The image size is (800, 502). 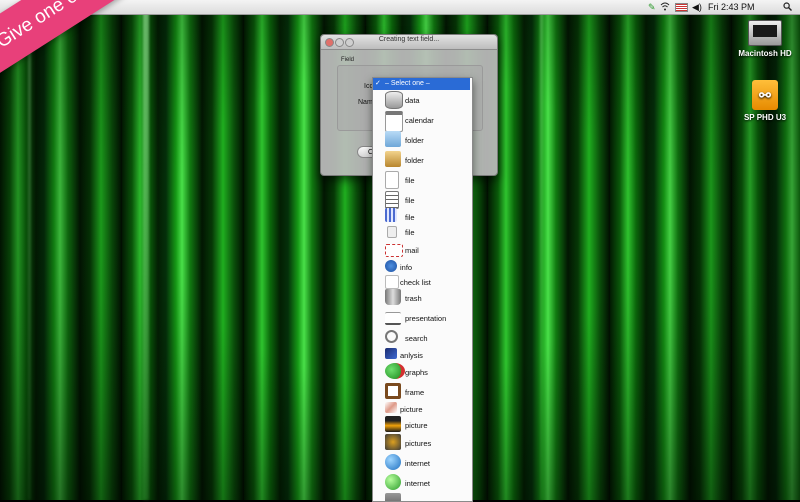 What do you see at coordinates (665, 7) in the screenshot?
I see `wifi-icon` at bounding box center [665, 7].